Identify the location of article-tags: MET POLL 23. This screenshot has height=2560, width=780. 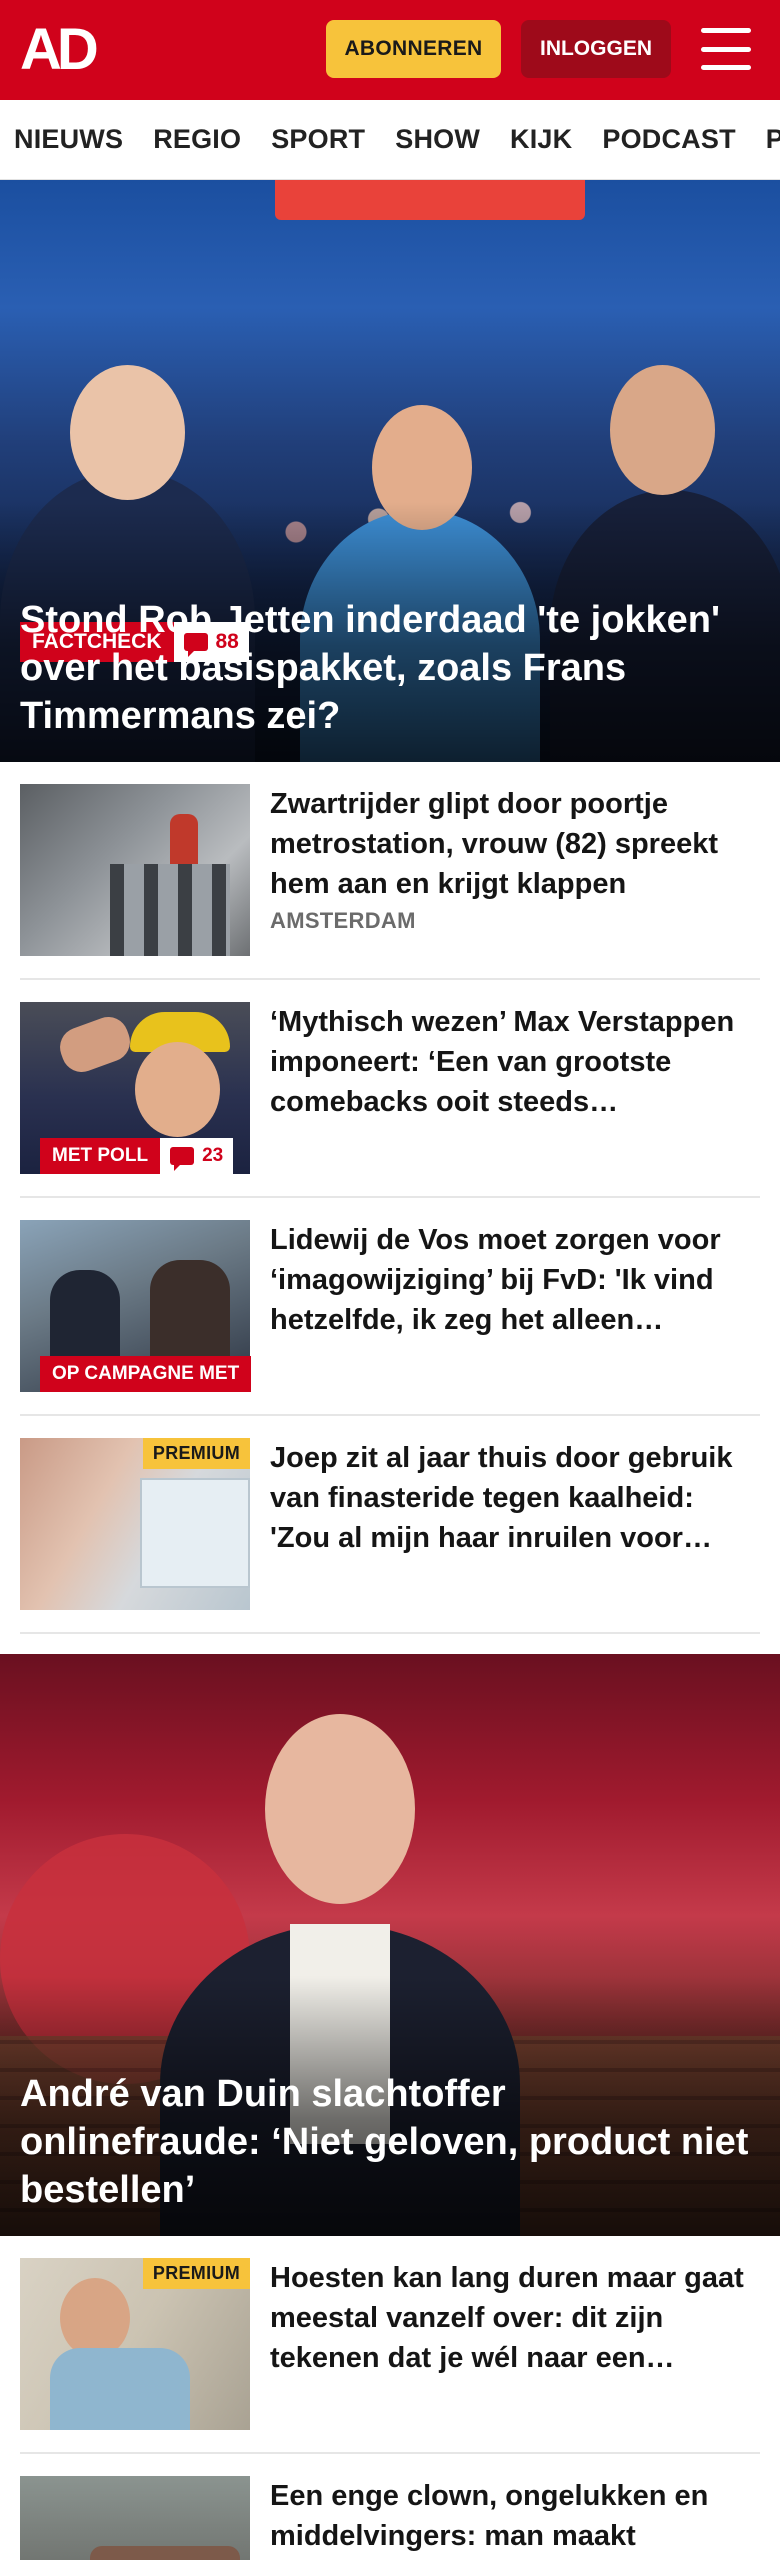
(137, 1156).